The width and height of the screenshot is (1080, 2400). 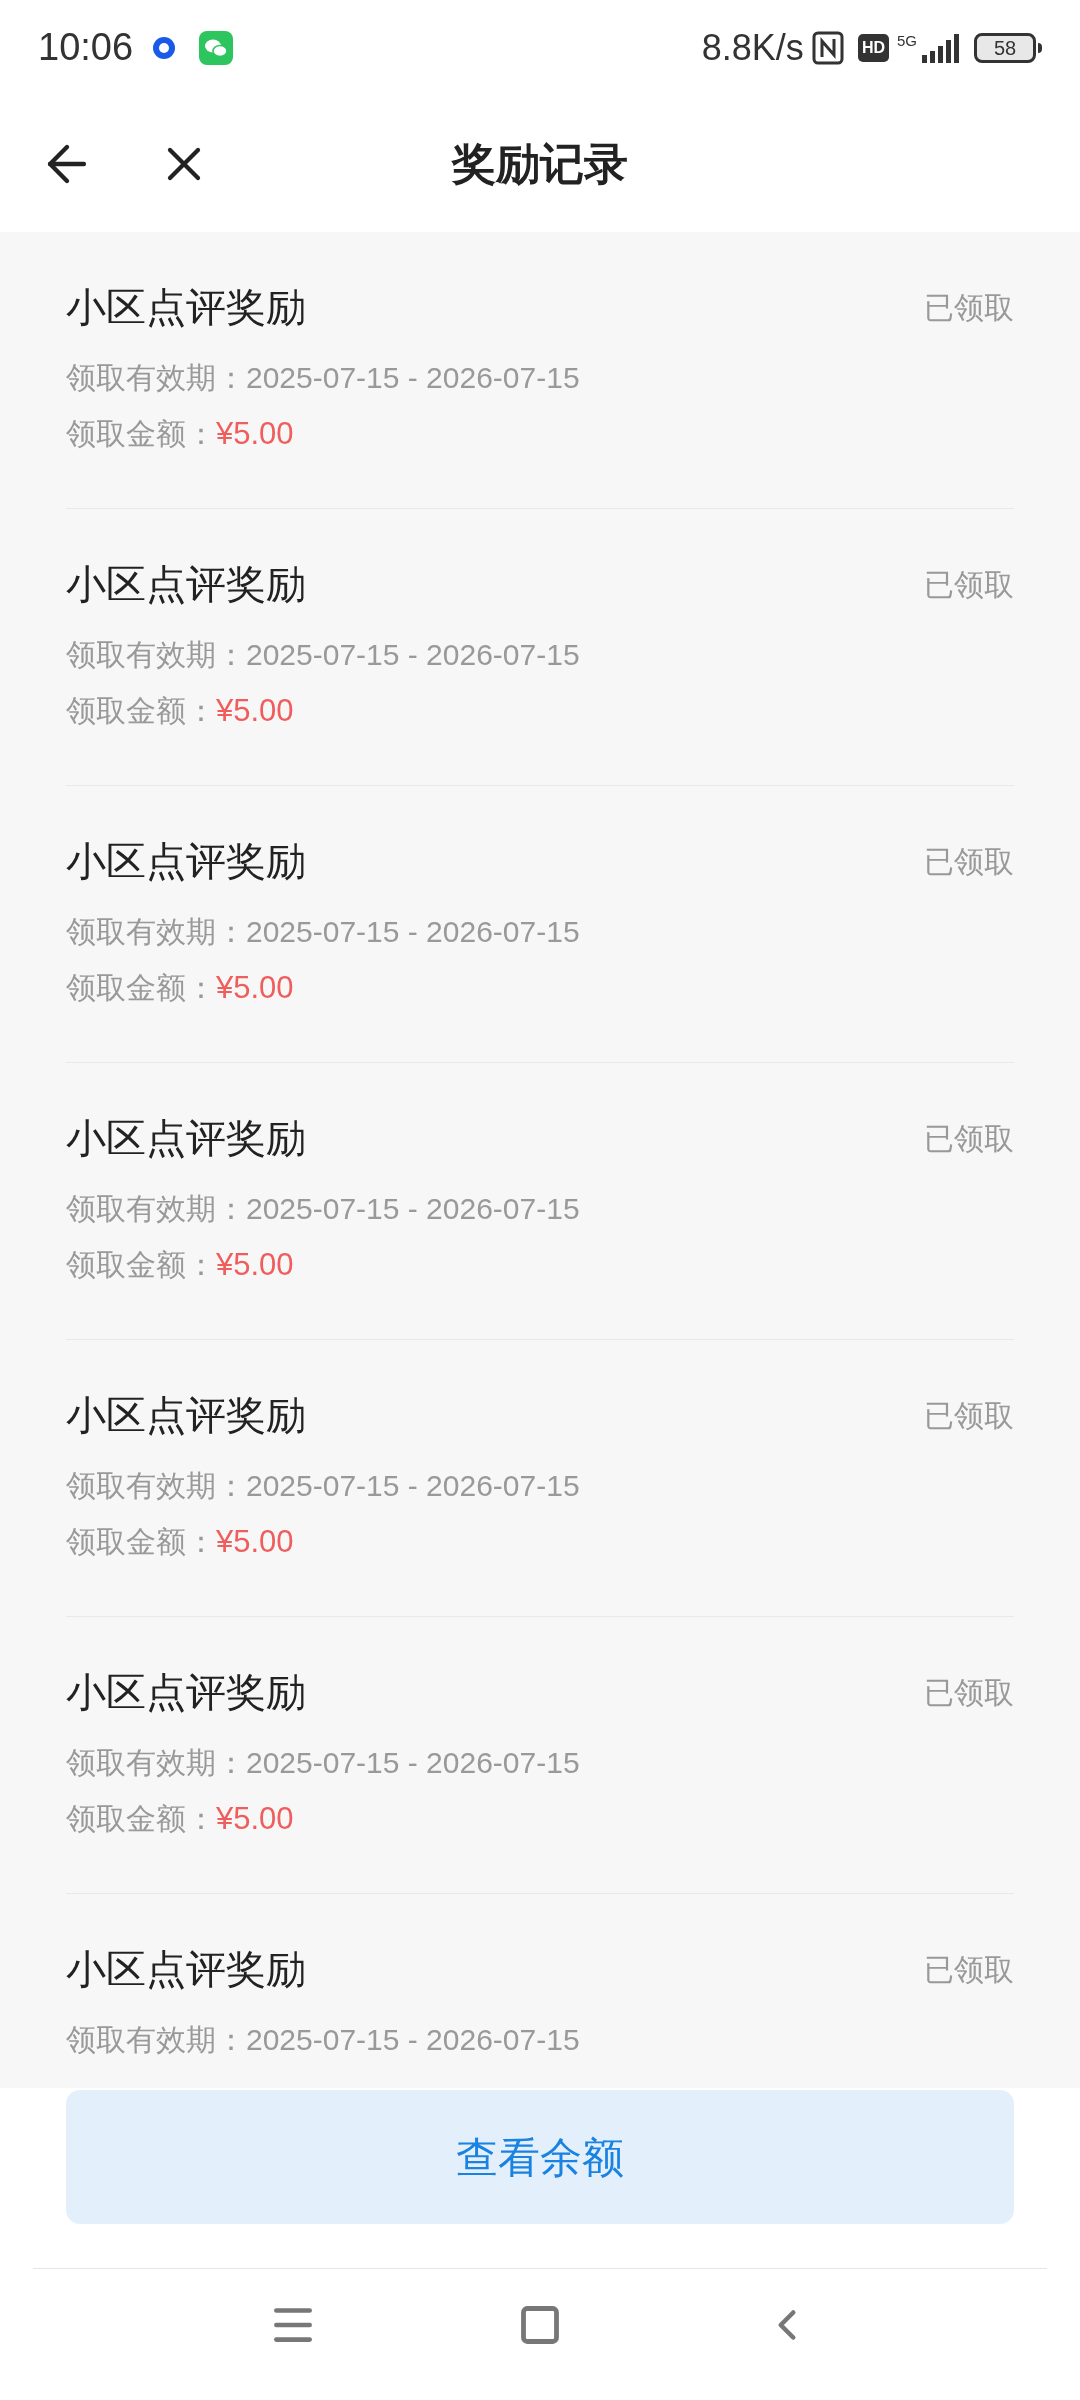 I want to click on signal-icon, so click(x=940, y=47).